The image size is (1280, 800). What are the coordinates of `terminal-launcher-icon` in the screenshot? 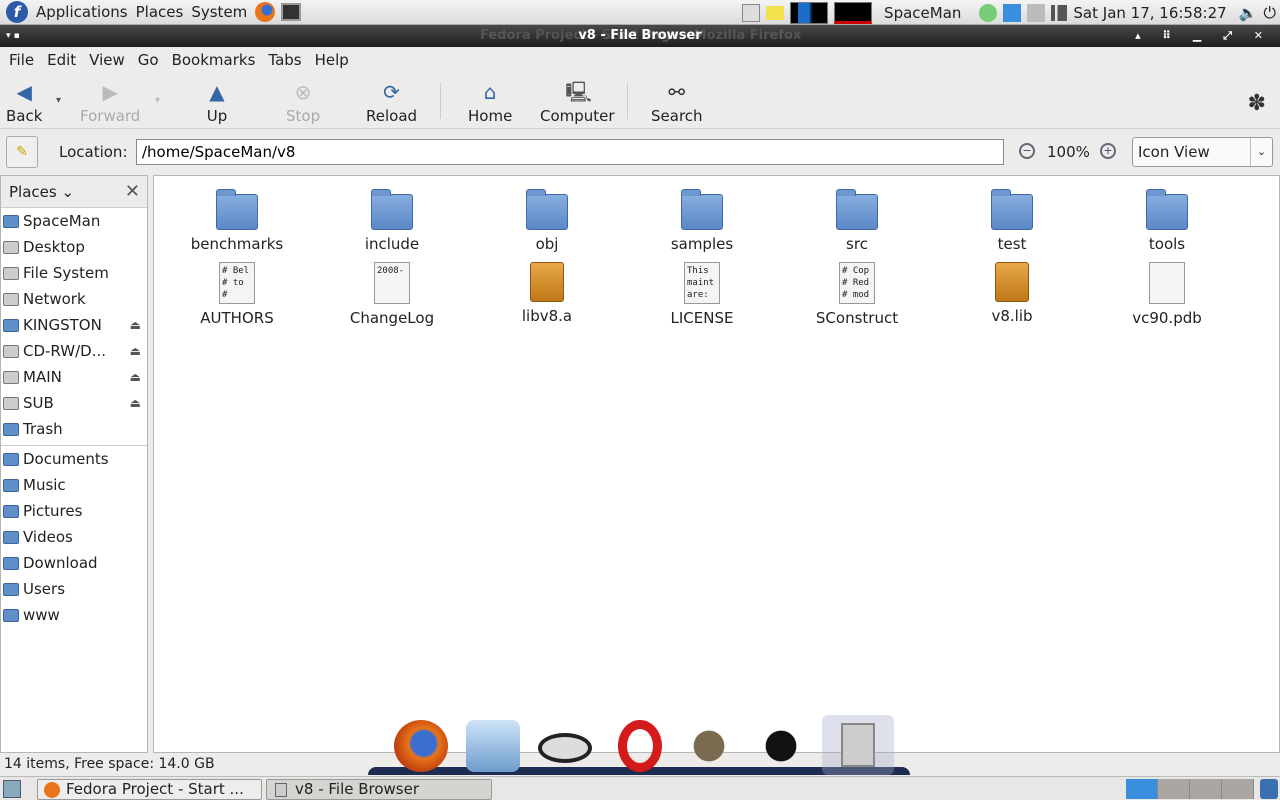 It's located at (291, 12).